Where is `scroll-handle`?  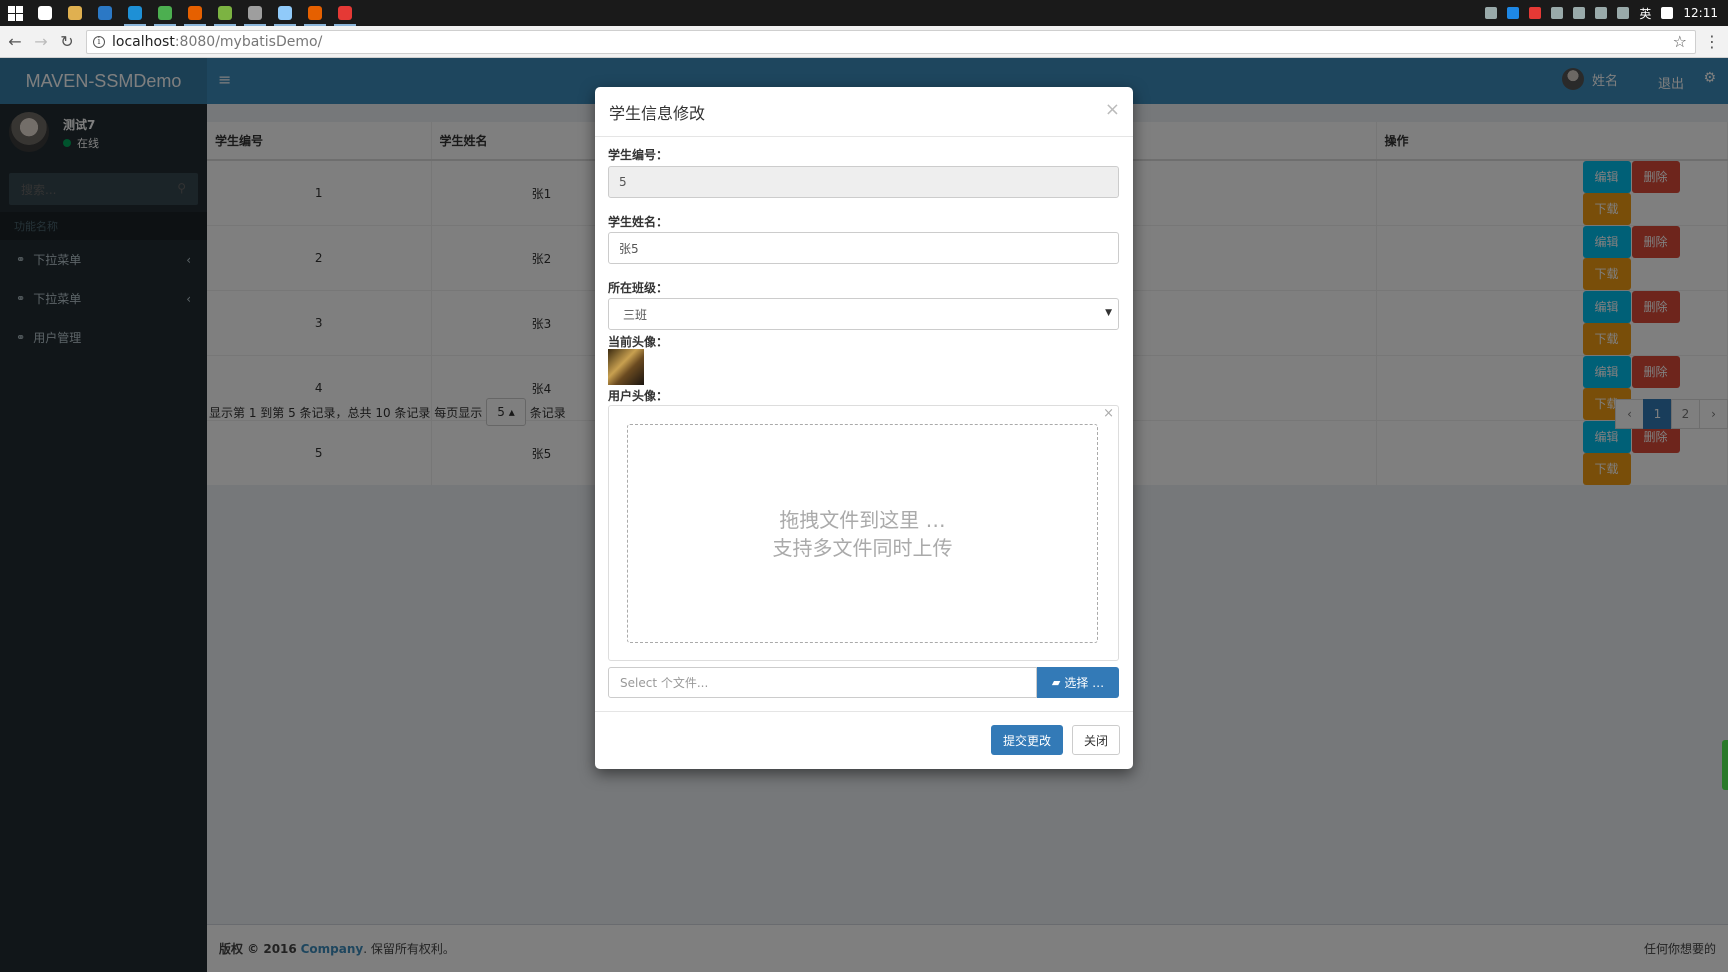
scroll-handle is located at coordinates (1725, 765).